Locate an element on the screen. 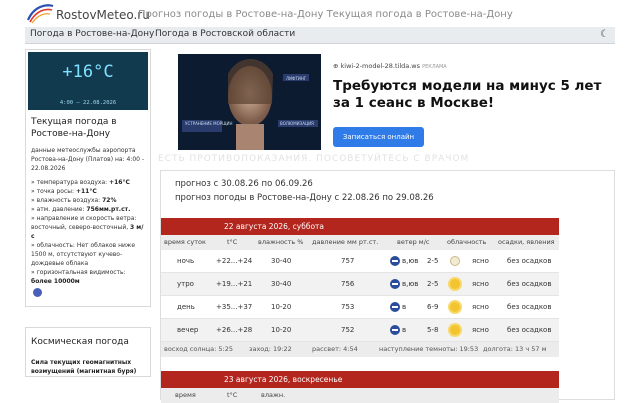 The height and width of the screenshot is (403, 640). svg-text: ВОЛЮМИЗАЦИЯ is located at coordinates (297, 123).